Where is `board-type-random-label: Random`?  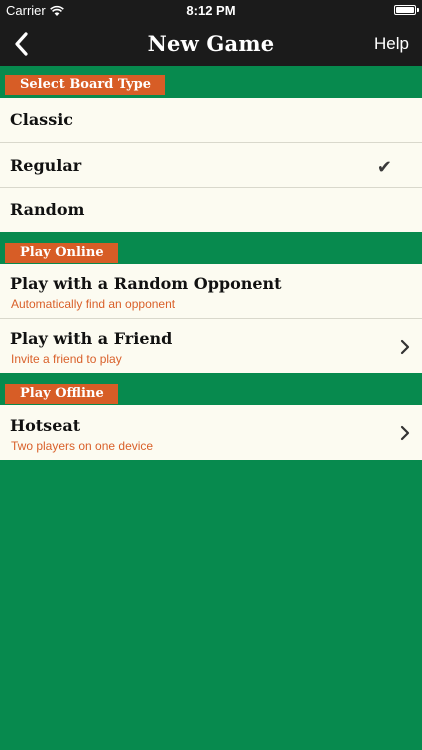 board-type-random-label: Random is located at coordinates (47, 209).